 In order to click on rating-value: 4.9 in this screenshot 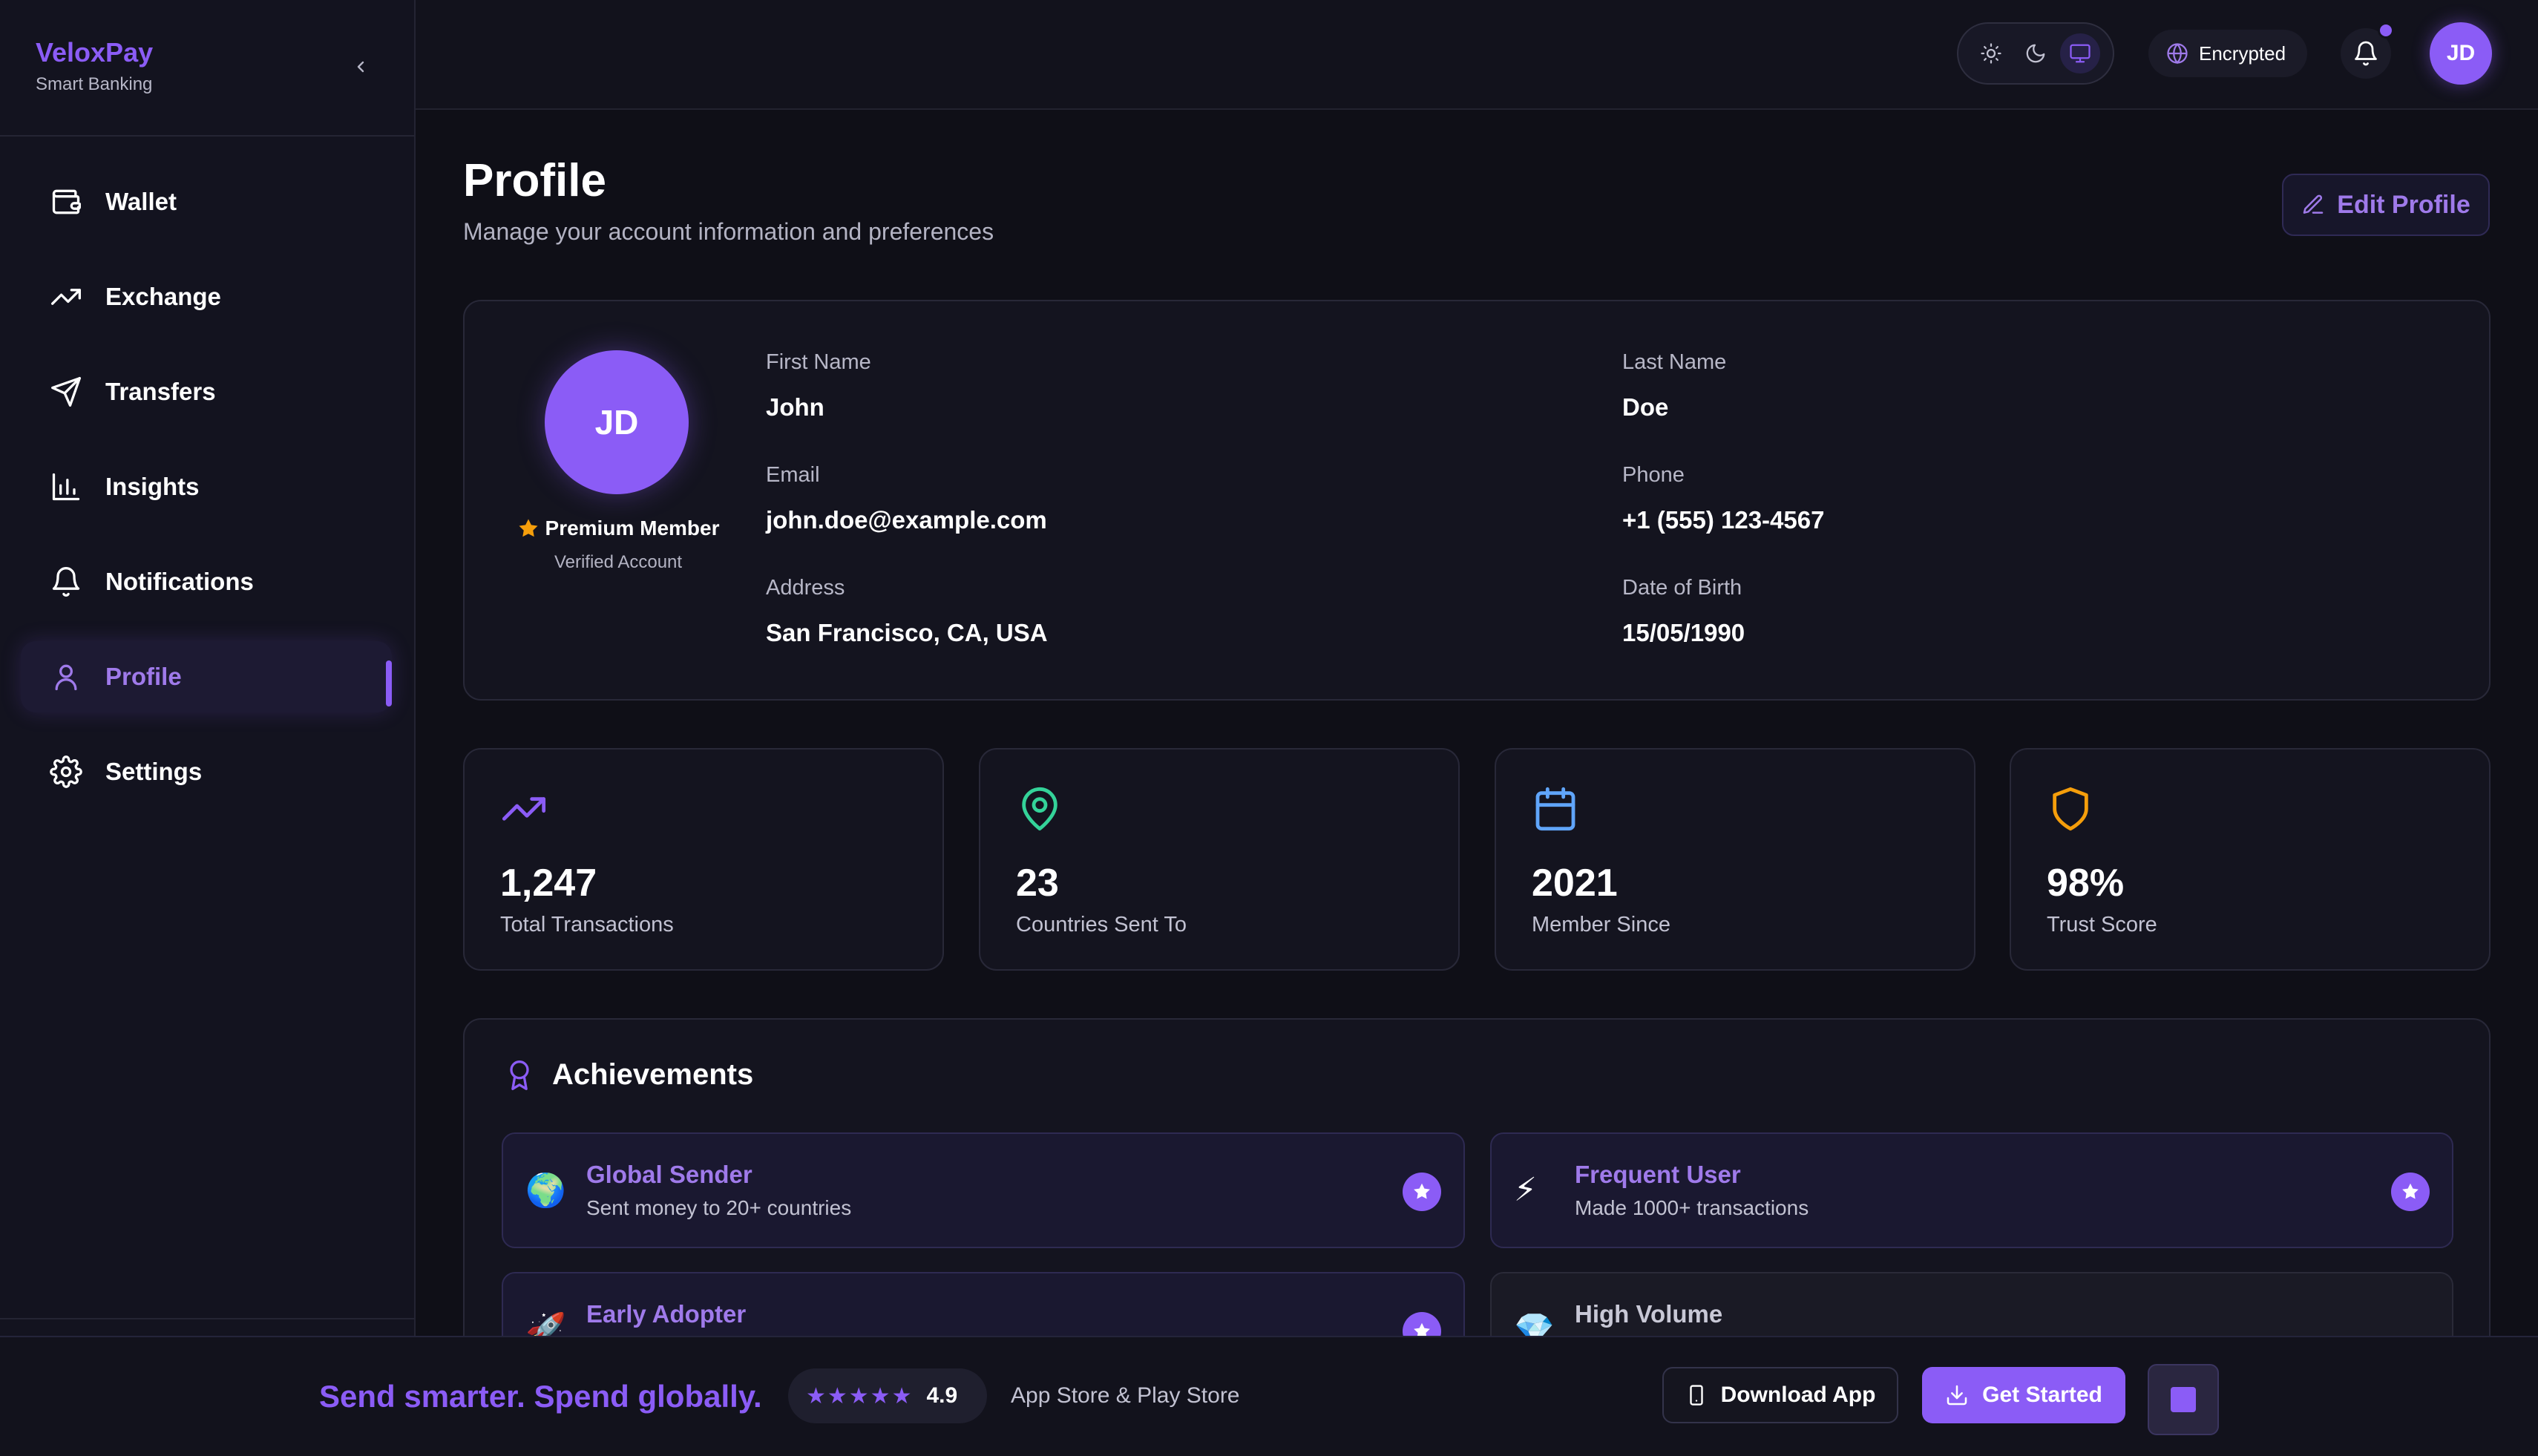, I will do `click(942, 1396)`.